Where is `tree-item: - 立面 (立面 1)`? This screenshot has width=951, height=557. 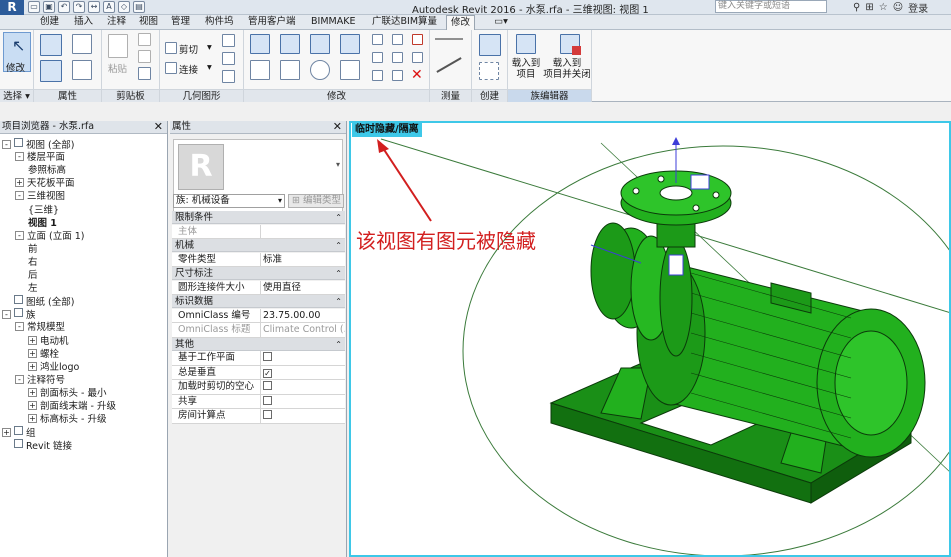 tree-item: - 立面 (立面 1) is located at coordinates (50, 236).